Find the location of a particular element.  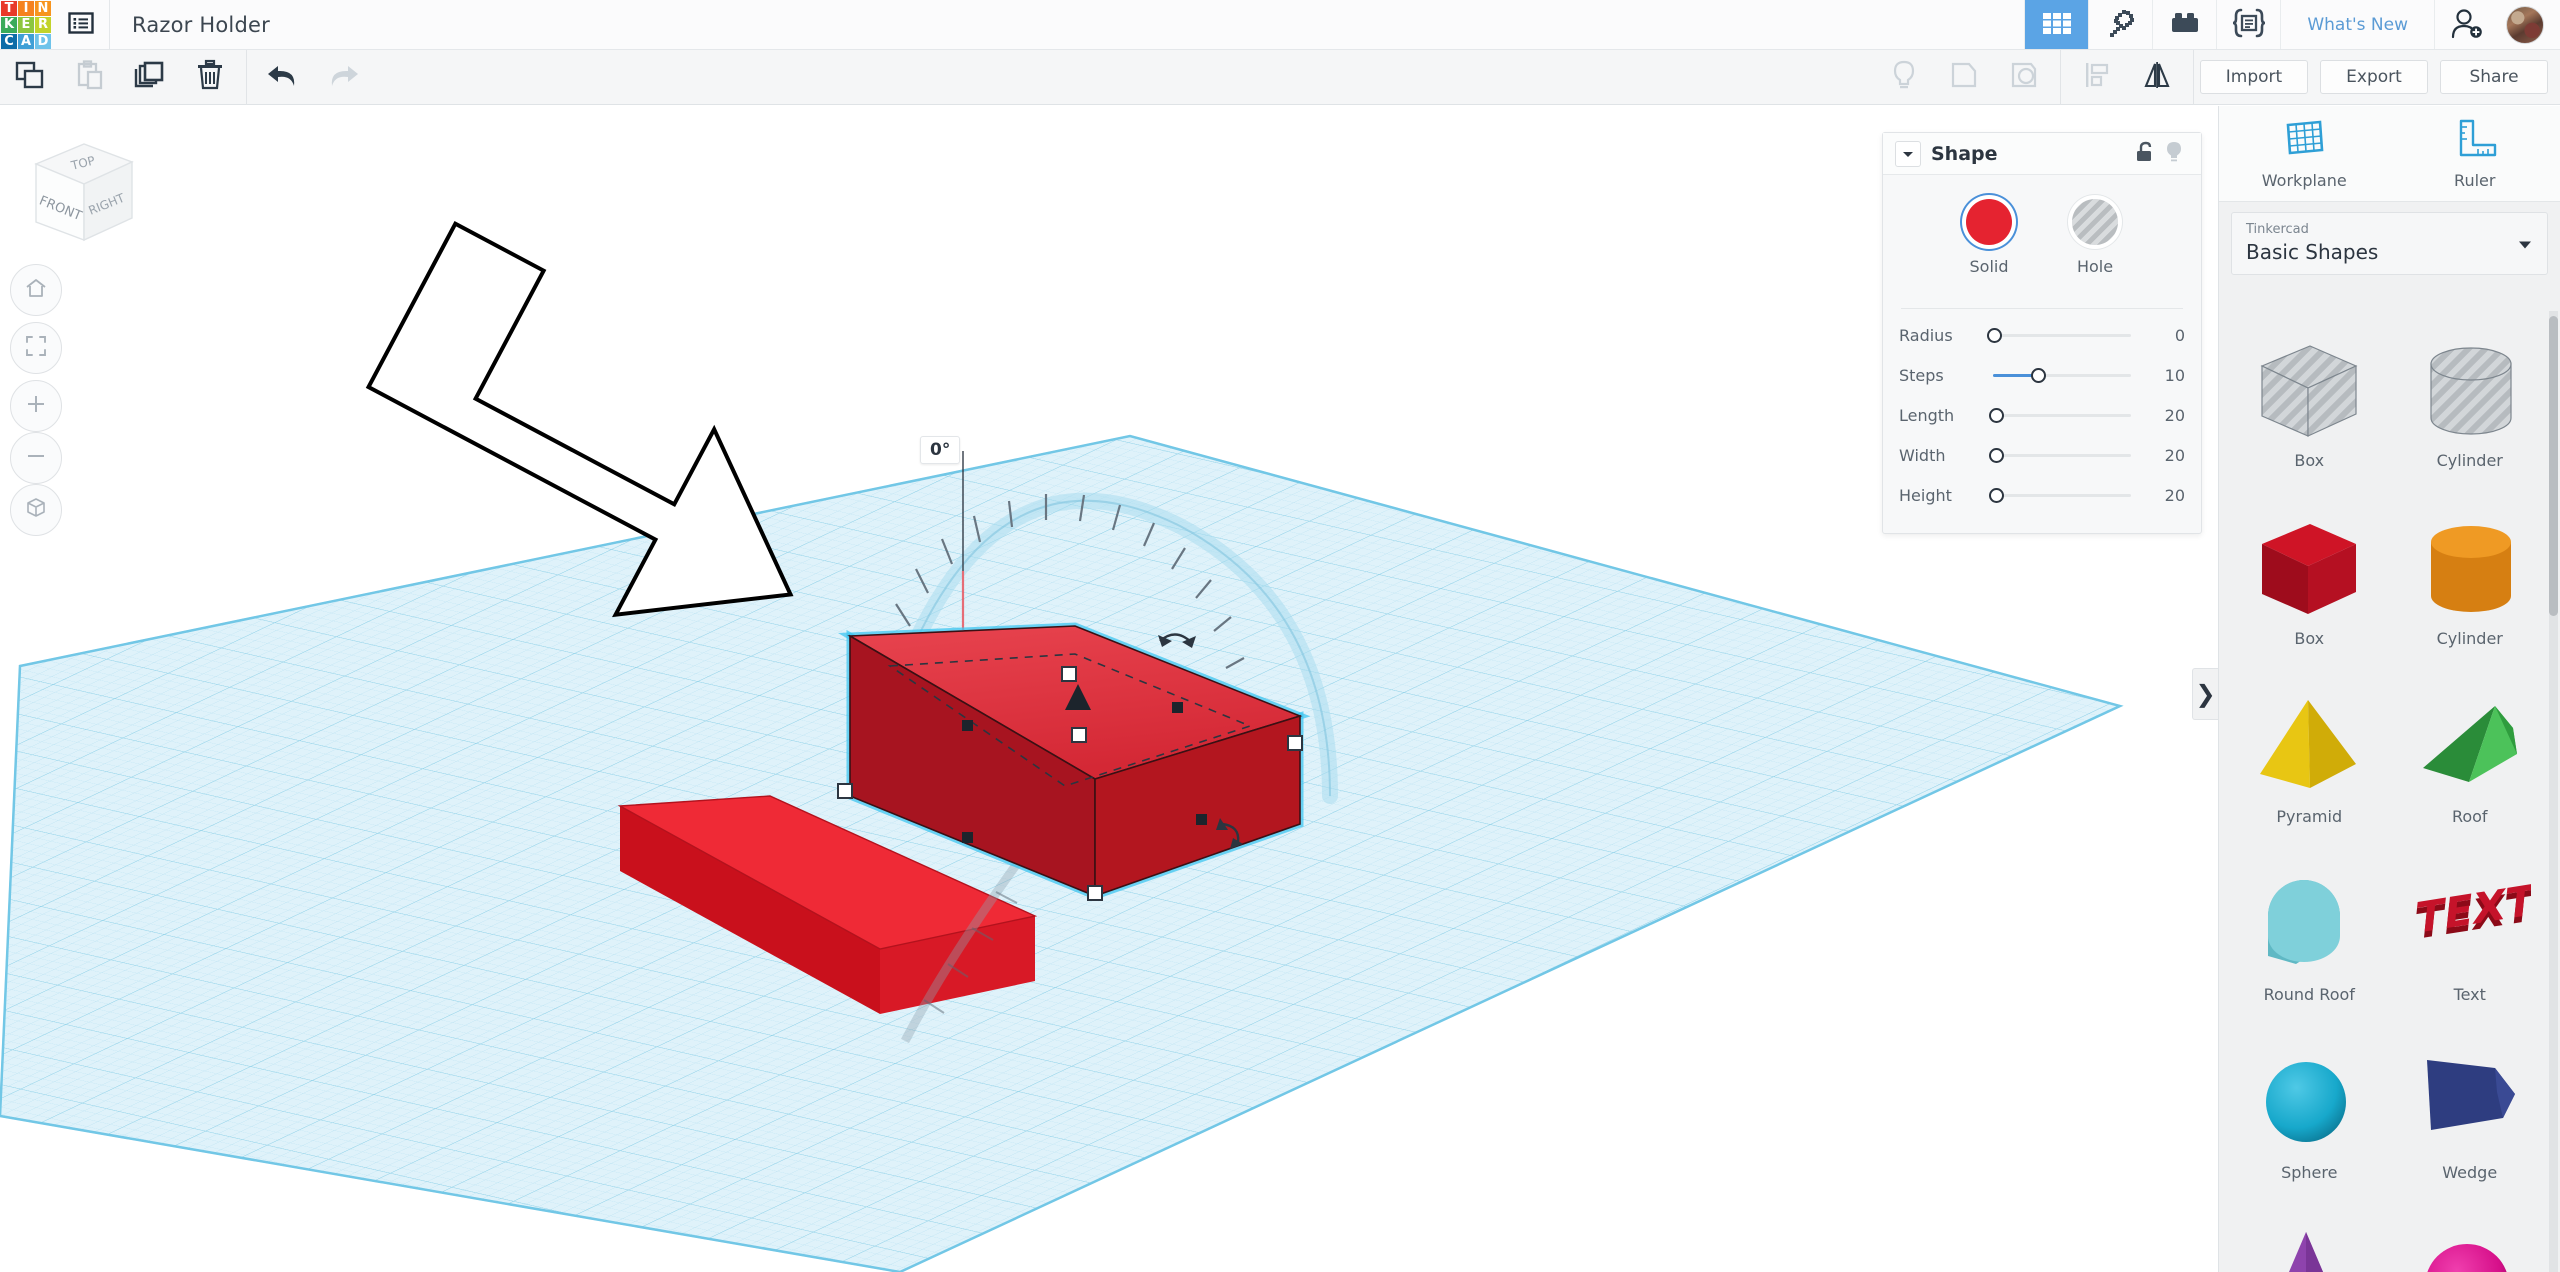

width-slider-knob is located at coordinates (1996, 455).